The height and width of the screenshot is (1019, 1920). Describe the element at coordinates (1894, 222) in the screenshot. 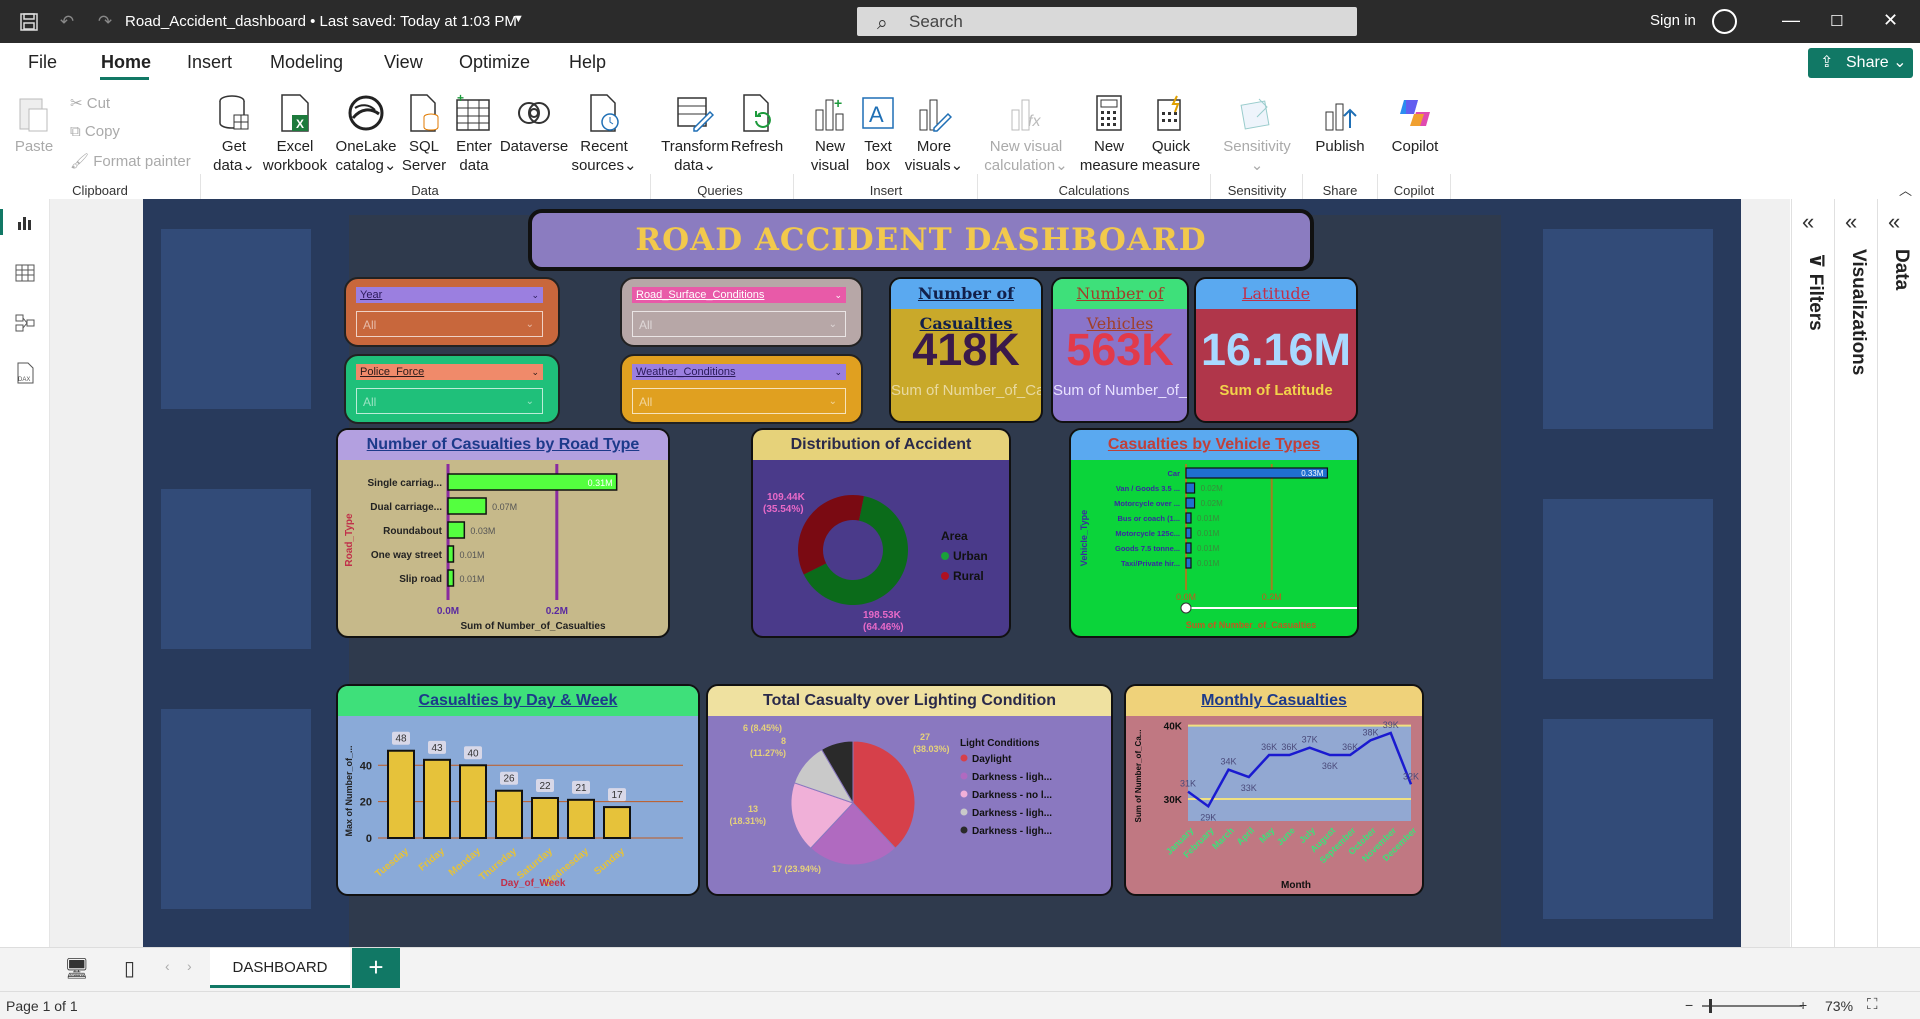

I see `expand-data-icon: «` at that location.